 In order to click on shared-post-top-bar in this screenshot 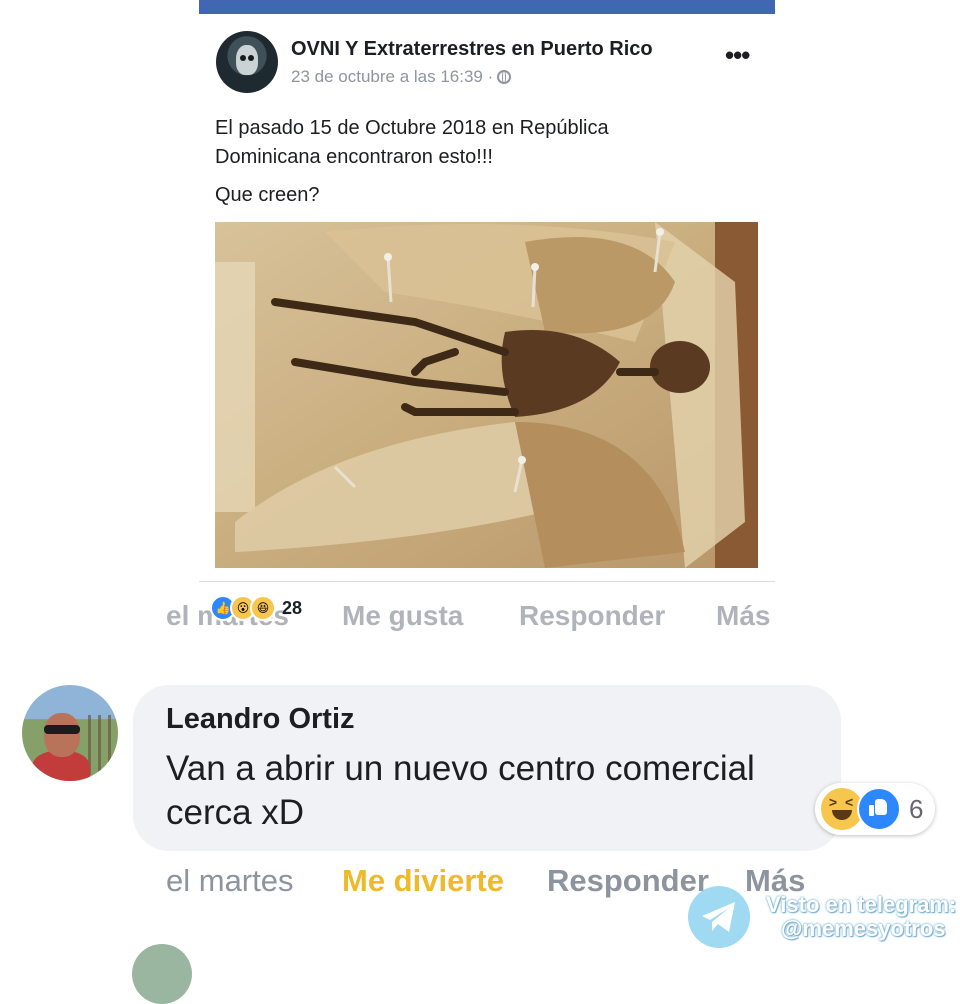, I will do `click(487, 7)`.